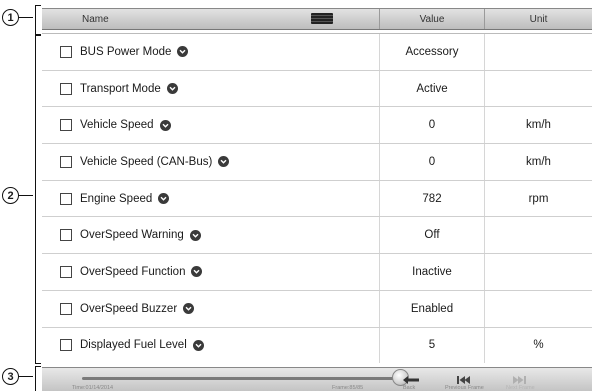  Describe the element at coordinates (210, 235) in the screenshot. I see `row-name-cell: OverSpeed Warning` at that location.